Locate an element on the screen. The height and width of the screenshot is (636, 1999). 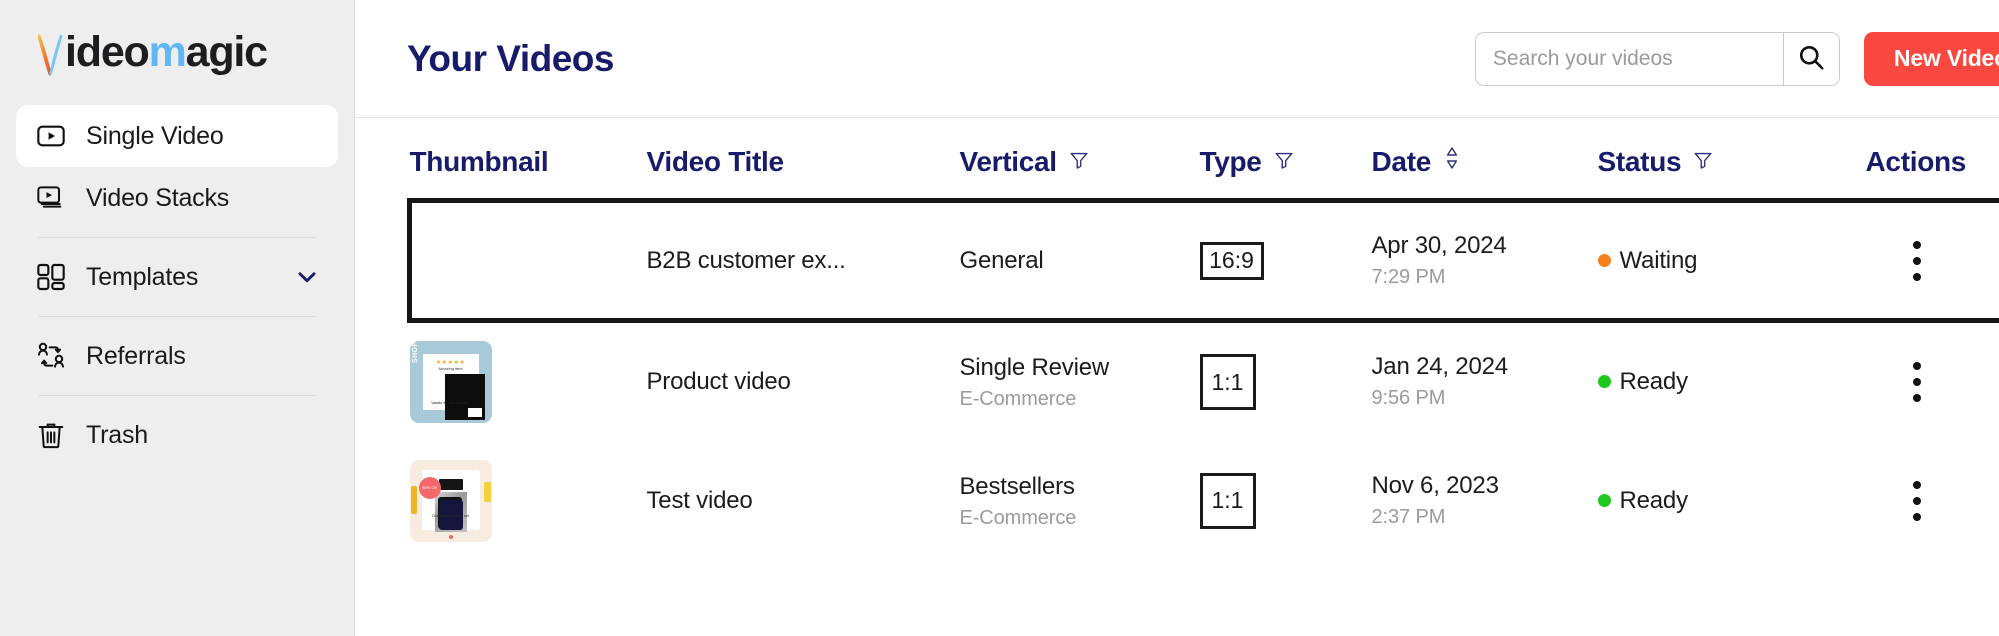
column-label: Vertical is located at coordinates (1008, 161).